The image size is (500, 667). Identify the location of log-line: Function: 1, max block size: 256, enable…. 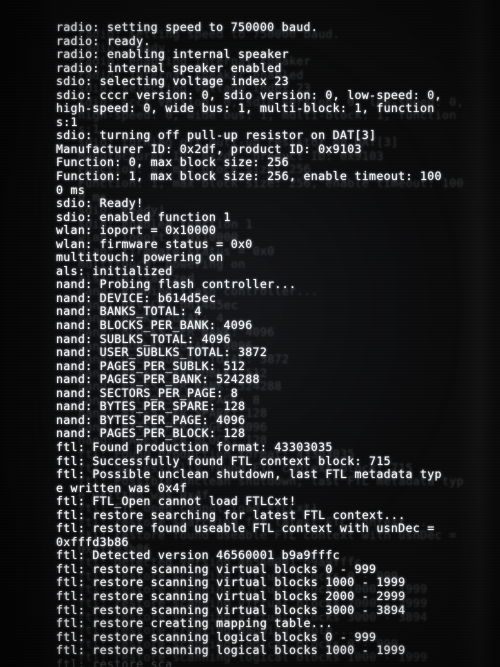
(249, 176).